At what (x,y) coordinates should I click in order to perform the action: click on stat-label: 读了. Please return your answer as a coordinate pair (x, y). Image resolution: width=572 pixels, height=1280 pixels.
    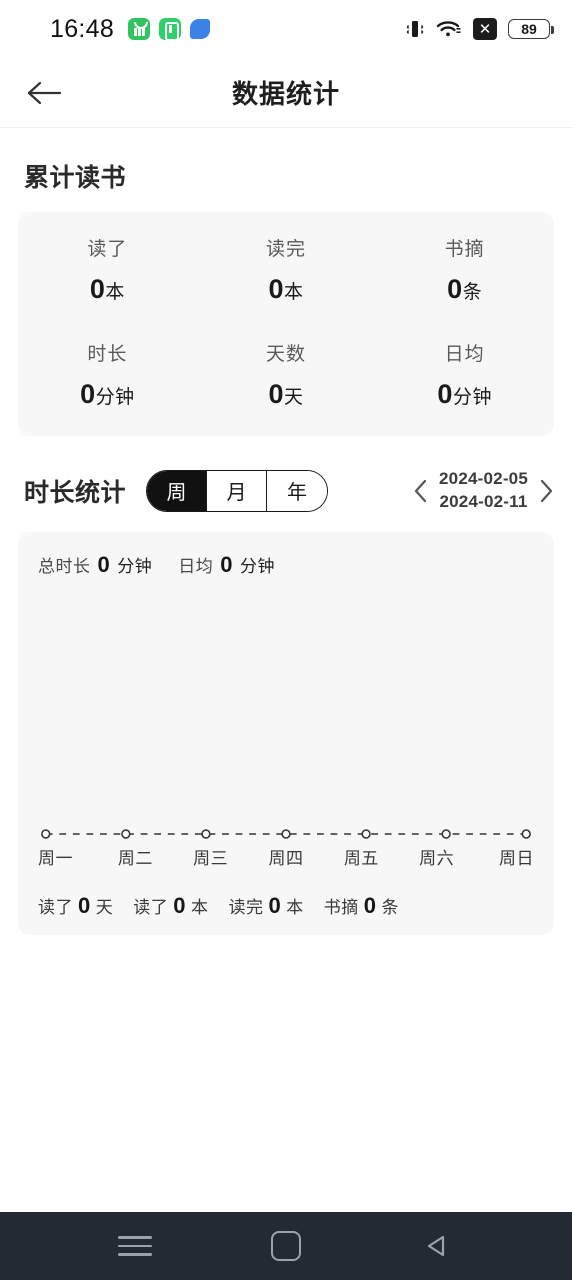
    Looking at the image, I should click on (107, 249).